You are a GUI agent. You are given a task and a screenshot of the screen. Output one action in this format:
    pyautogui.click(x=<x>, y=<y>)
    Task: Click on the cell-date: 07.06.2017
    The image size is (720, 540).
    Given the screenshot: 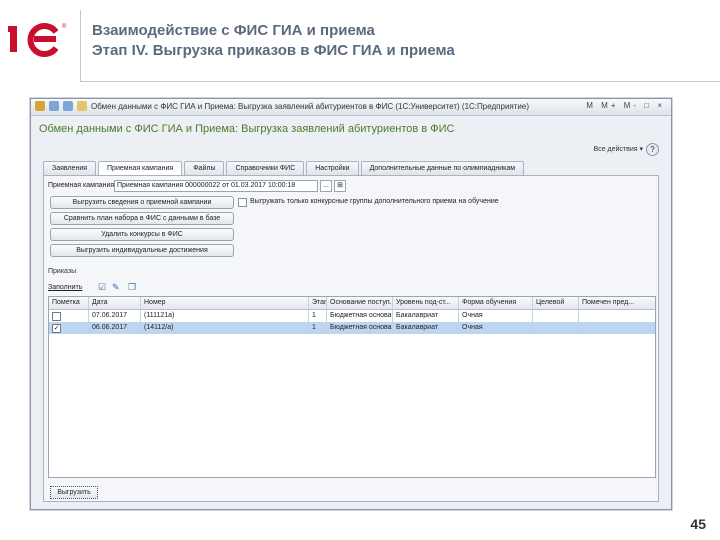 What is the action you would take?
    pyautogui.click(x=115, y=316)
    